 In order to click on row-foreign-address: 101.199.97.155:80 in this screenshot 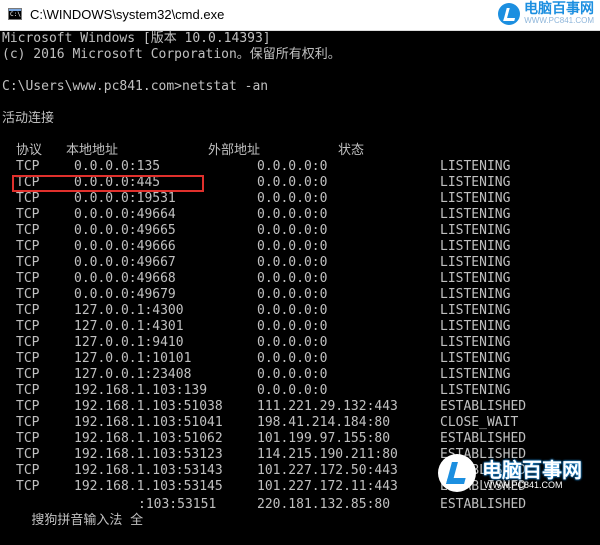, I will do `click(324, 438)`.